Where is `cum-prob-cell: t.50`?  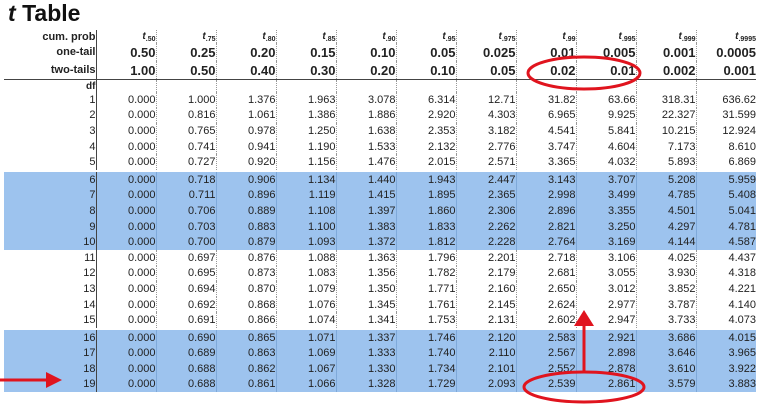 cum-prob-cell: t.50 is located at coordinates (126, 36).